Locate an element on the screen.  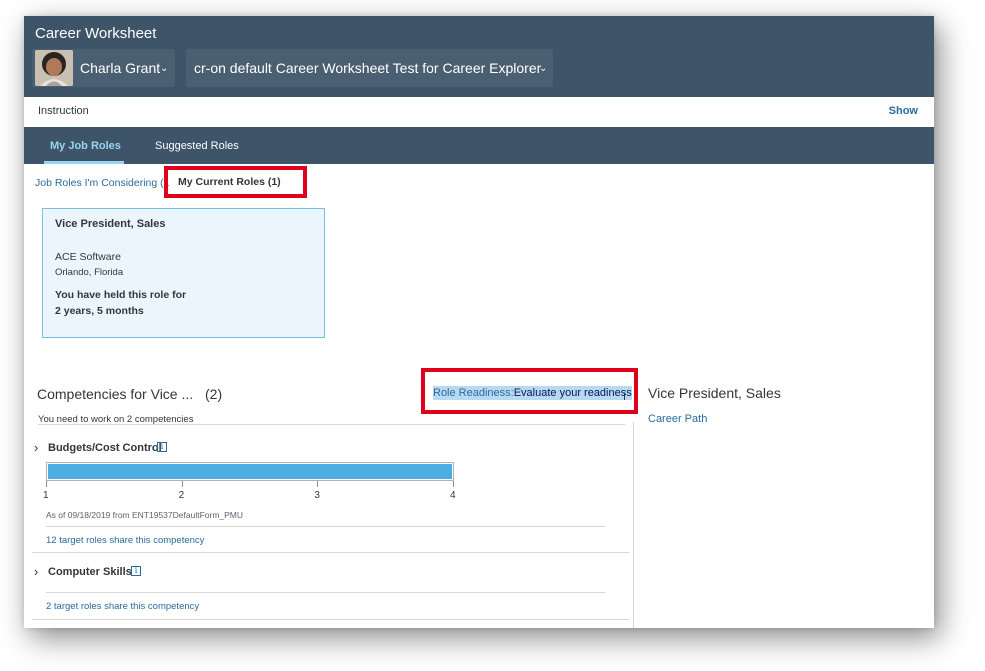
subtab-roles-considering: Job Roles I'm Considering (1 is located at coordinates (102, 183).